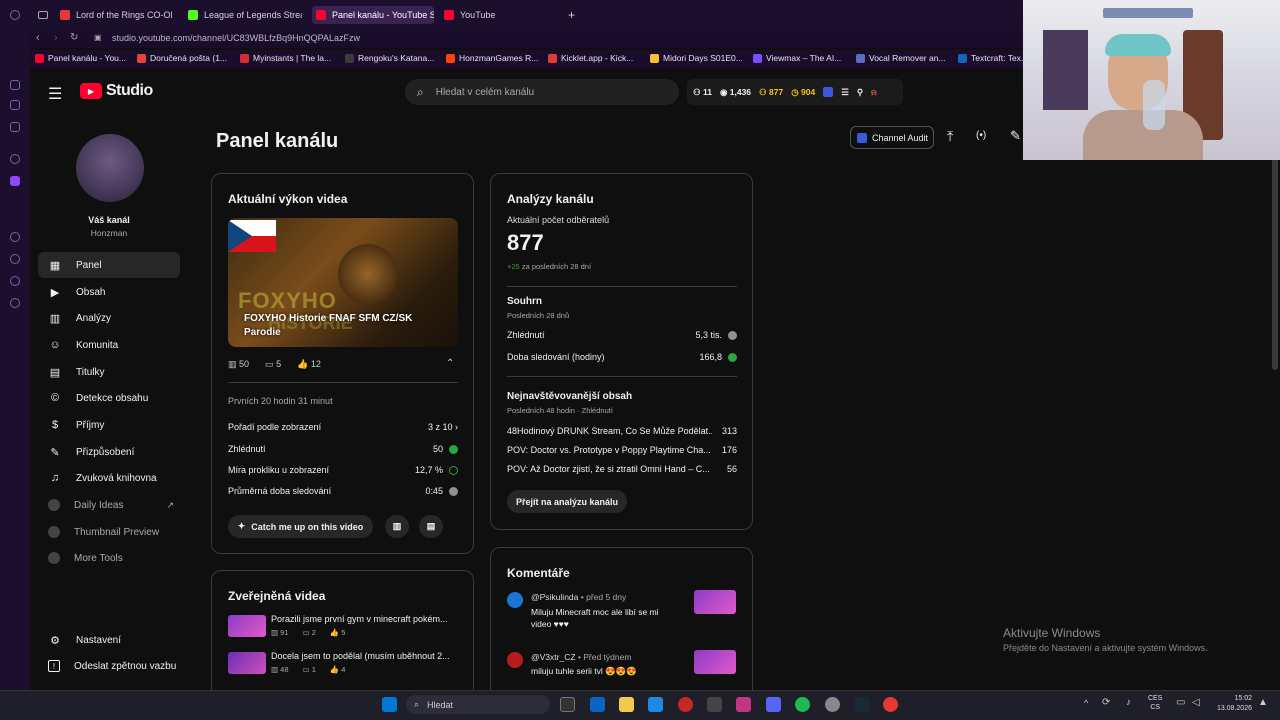 This screenshot has height=720, width=1280. What do you see at coordinates (597, 704) in the screenshot?
I see `store-icon` at bounding box center [597, 704].